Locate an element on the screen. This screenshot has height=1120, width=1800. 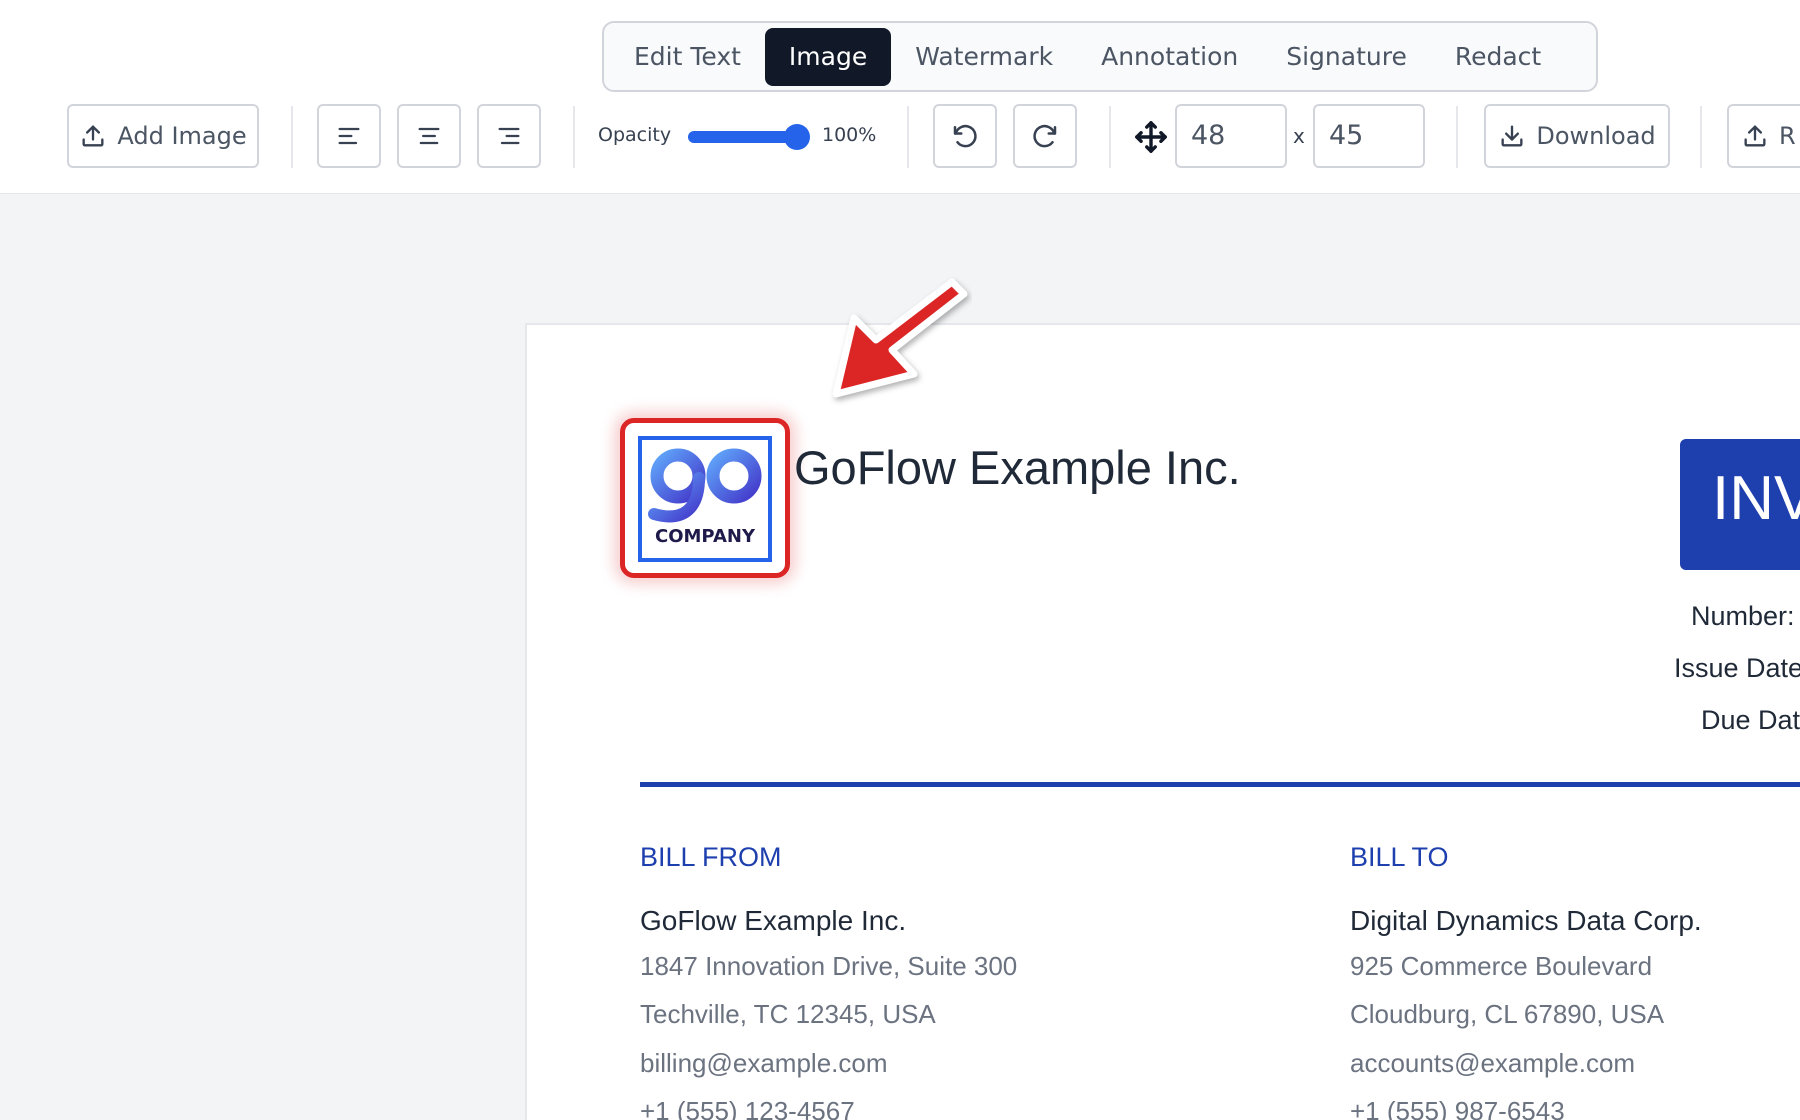
download-button: Download is located at coordinates (1577, 136).